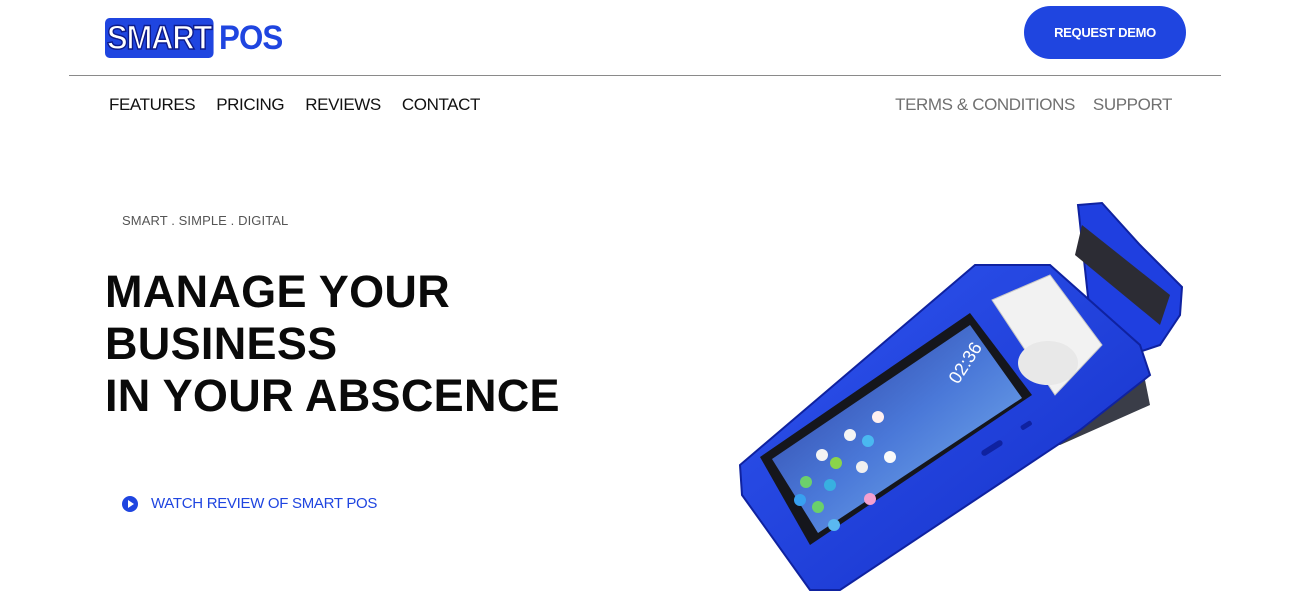  What do you see at coordinates (159, 38) in the screenshot?
I see `logo-smart-text: SMART` at bounding box center [159, 38].